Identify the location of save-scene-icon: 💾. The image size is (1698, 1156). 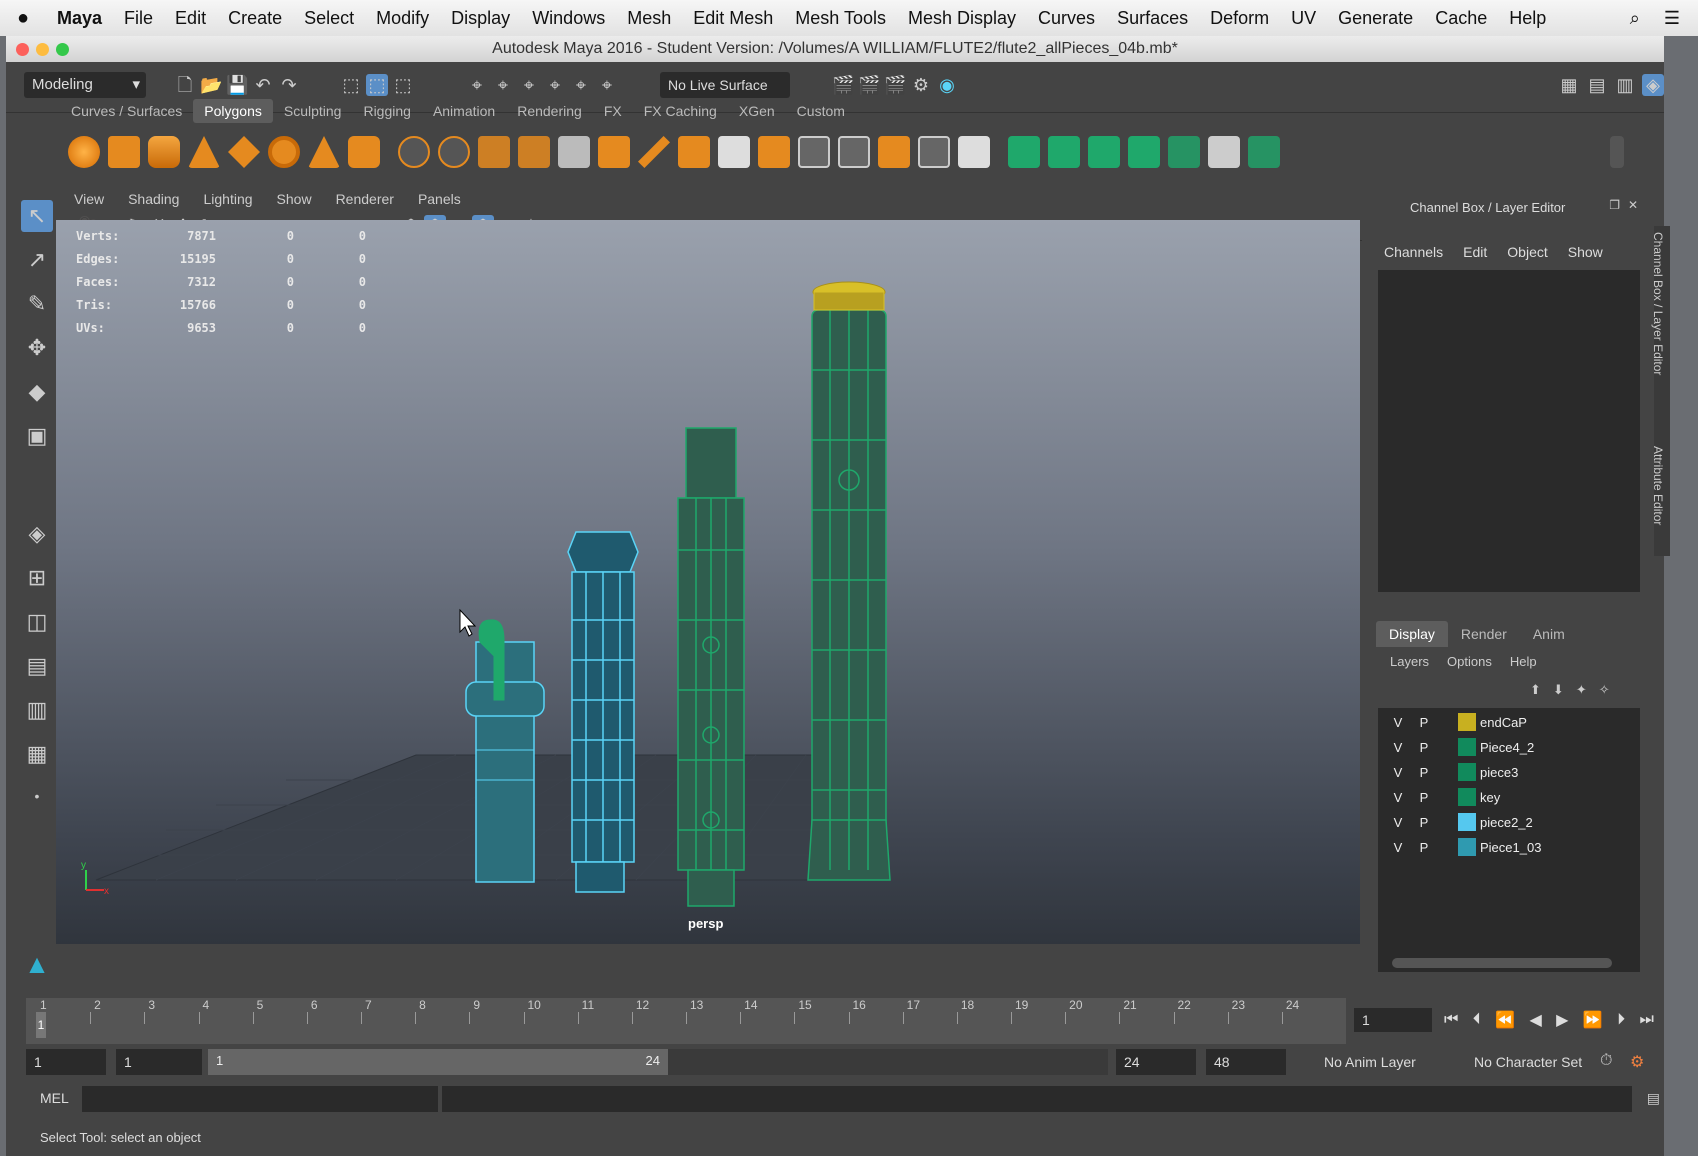
(237, 85).